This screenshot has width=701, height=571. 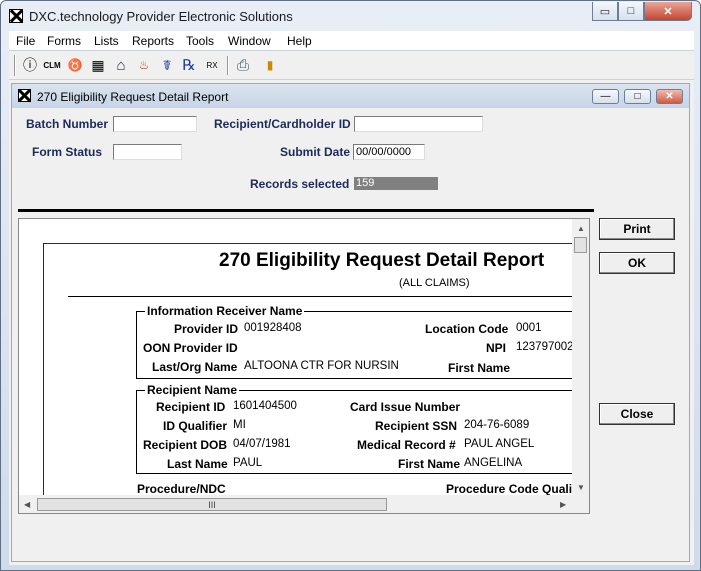 I want to click on pharmacy-icon: ♨, so click(x=144, y=65).